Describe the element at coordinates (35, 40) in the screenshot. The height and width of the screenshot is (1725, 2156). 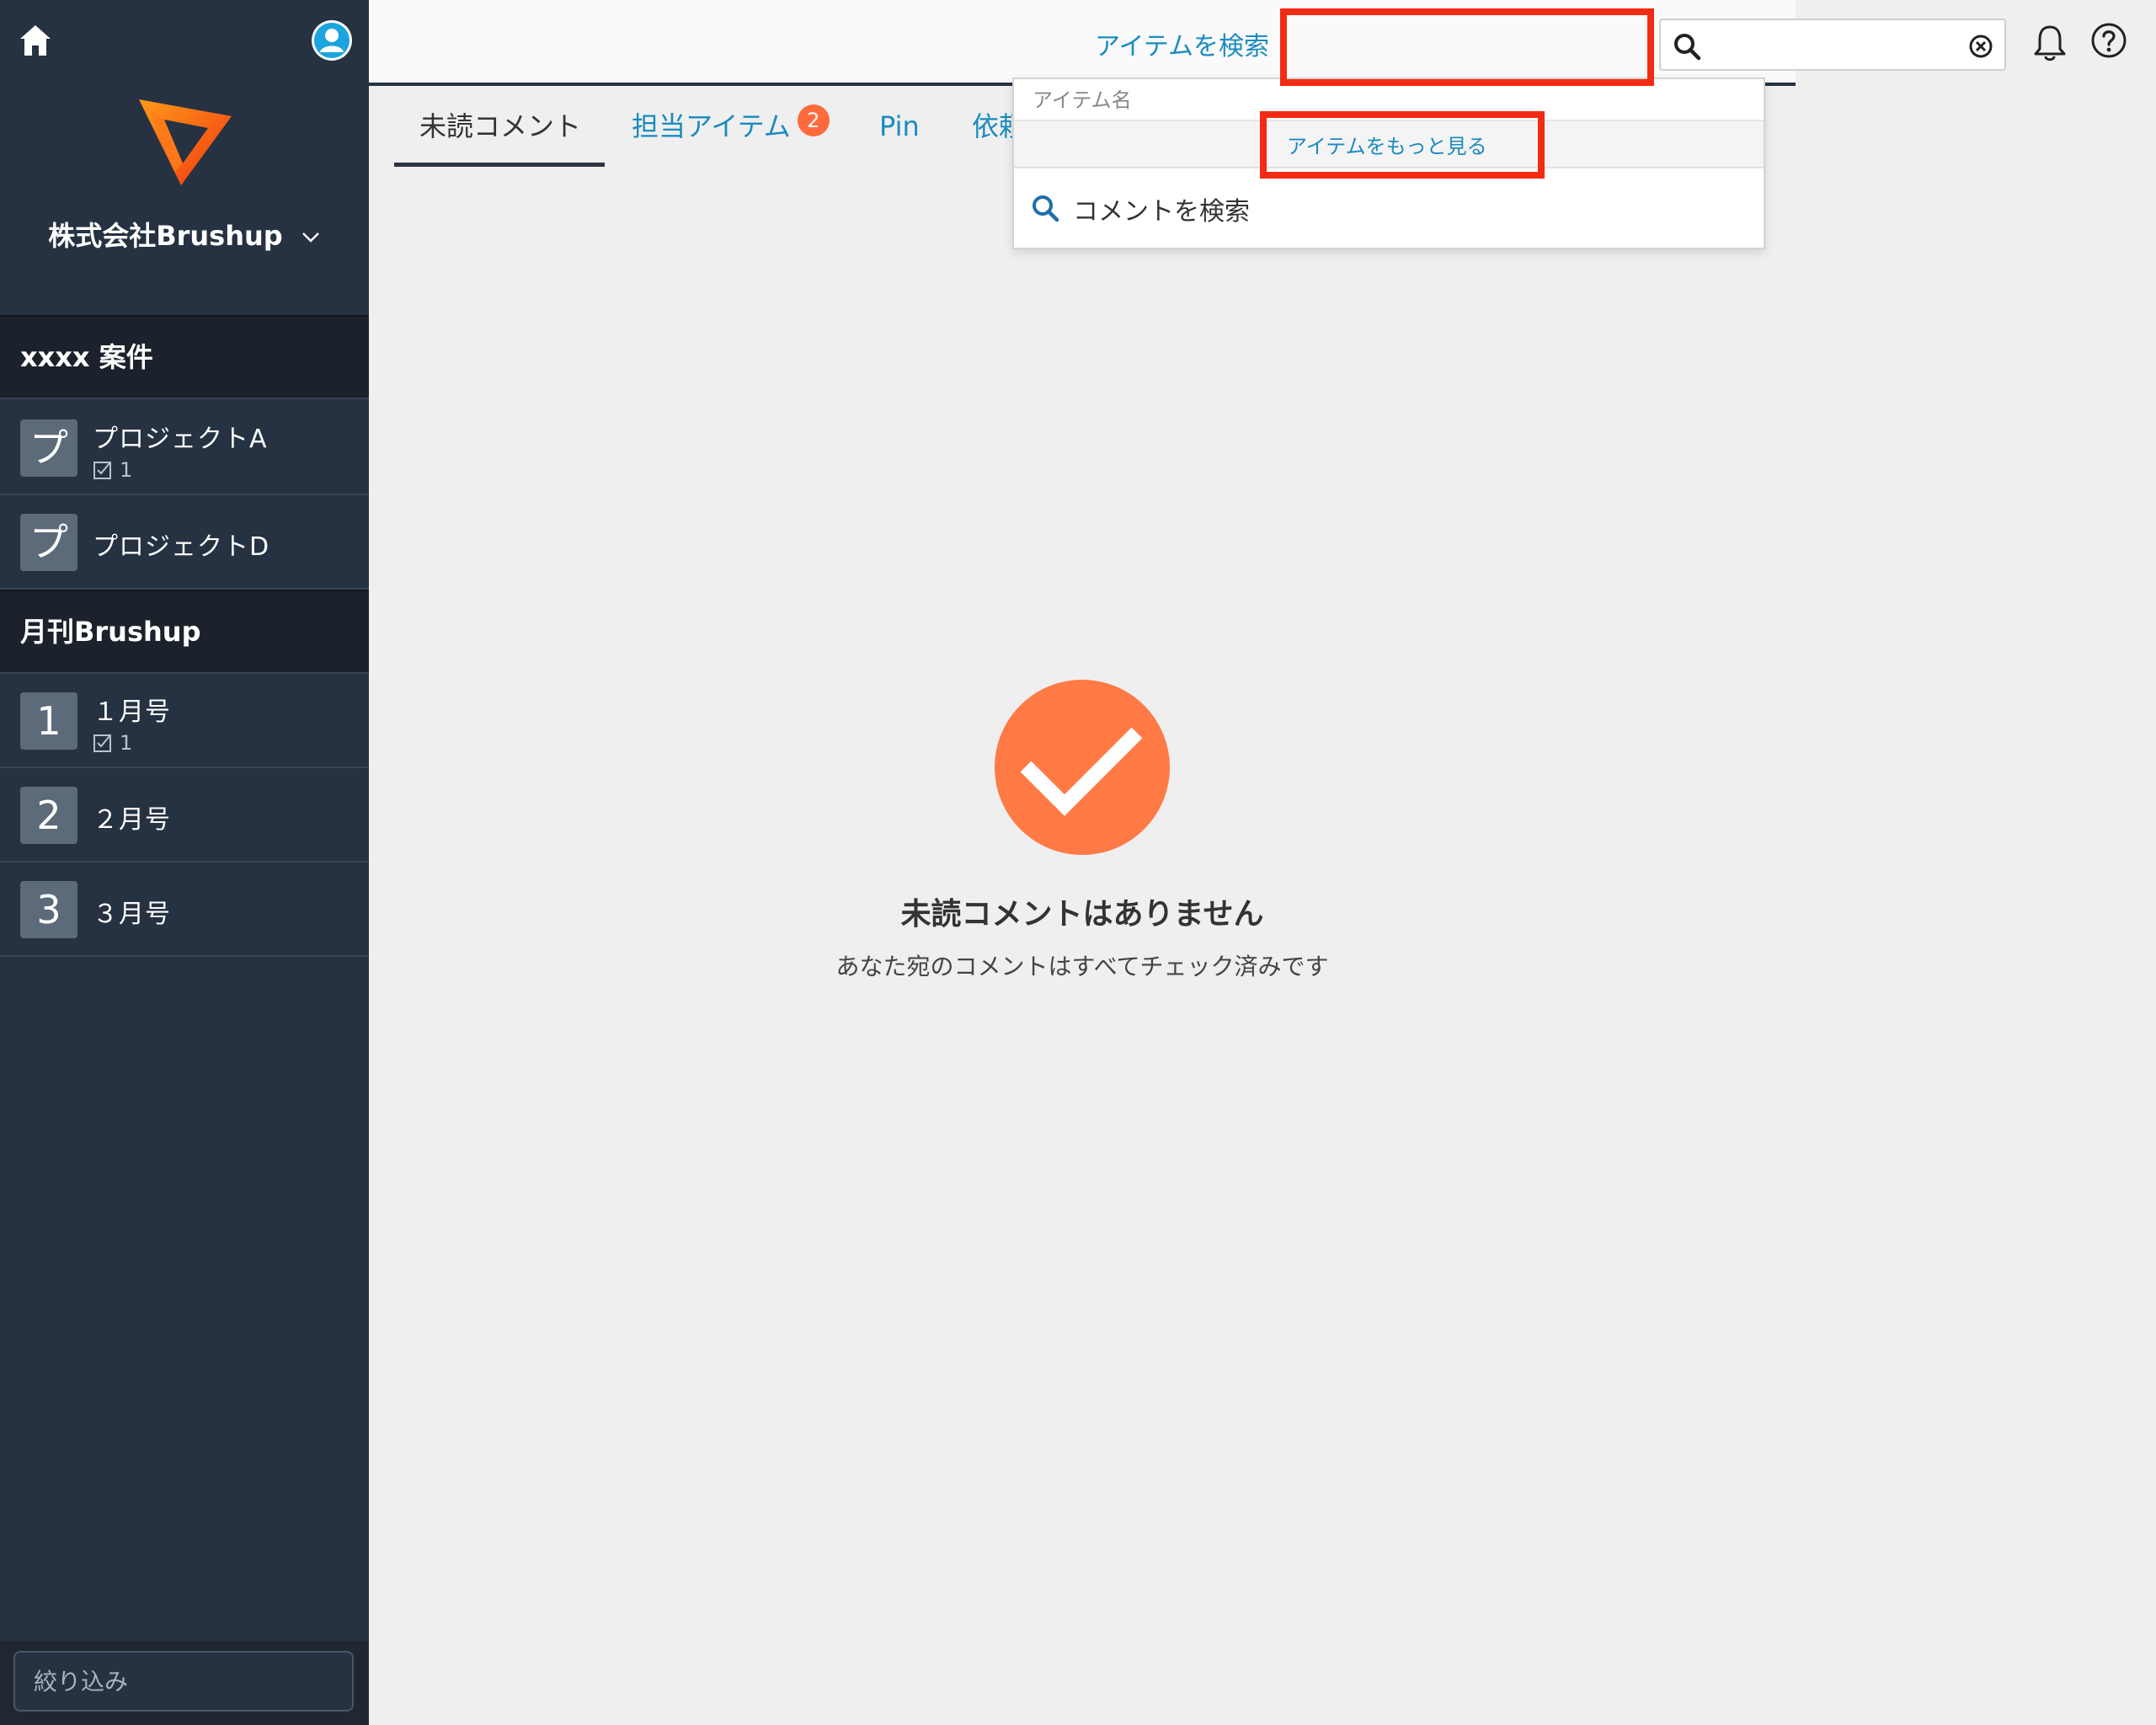
I see `home-icon` at that location.